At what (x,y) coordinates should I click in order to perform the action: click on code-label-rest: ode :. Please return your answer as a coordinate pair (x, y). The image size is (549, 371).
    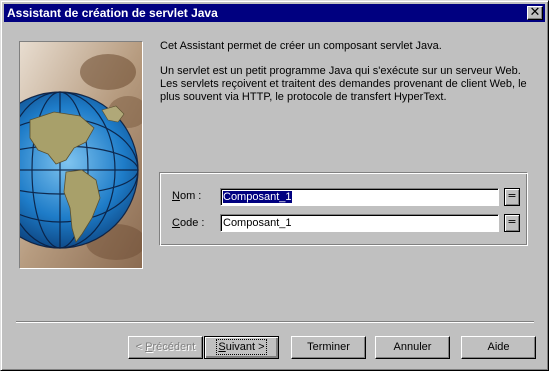
    Looking at the image, I should click on (192, 223).